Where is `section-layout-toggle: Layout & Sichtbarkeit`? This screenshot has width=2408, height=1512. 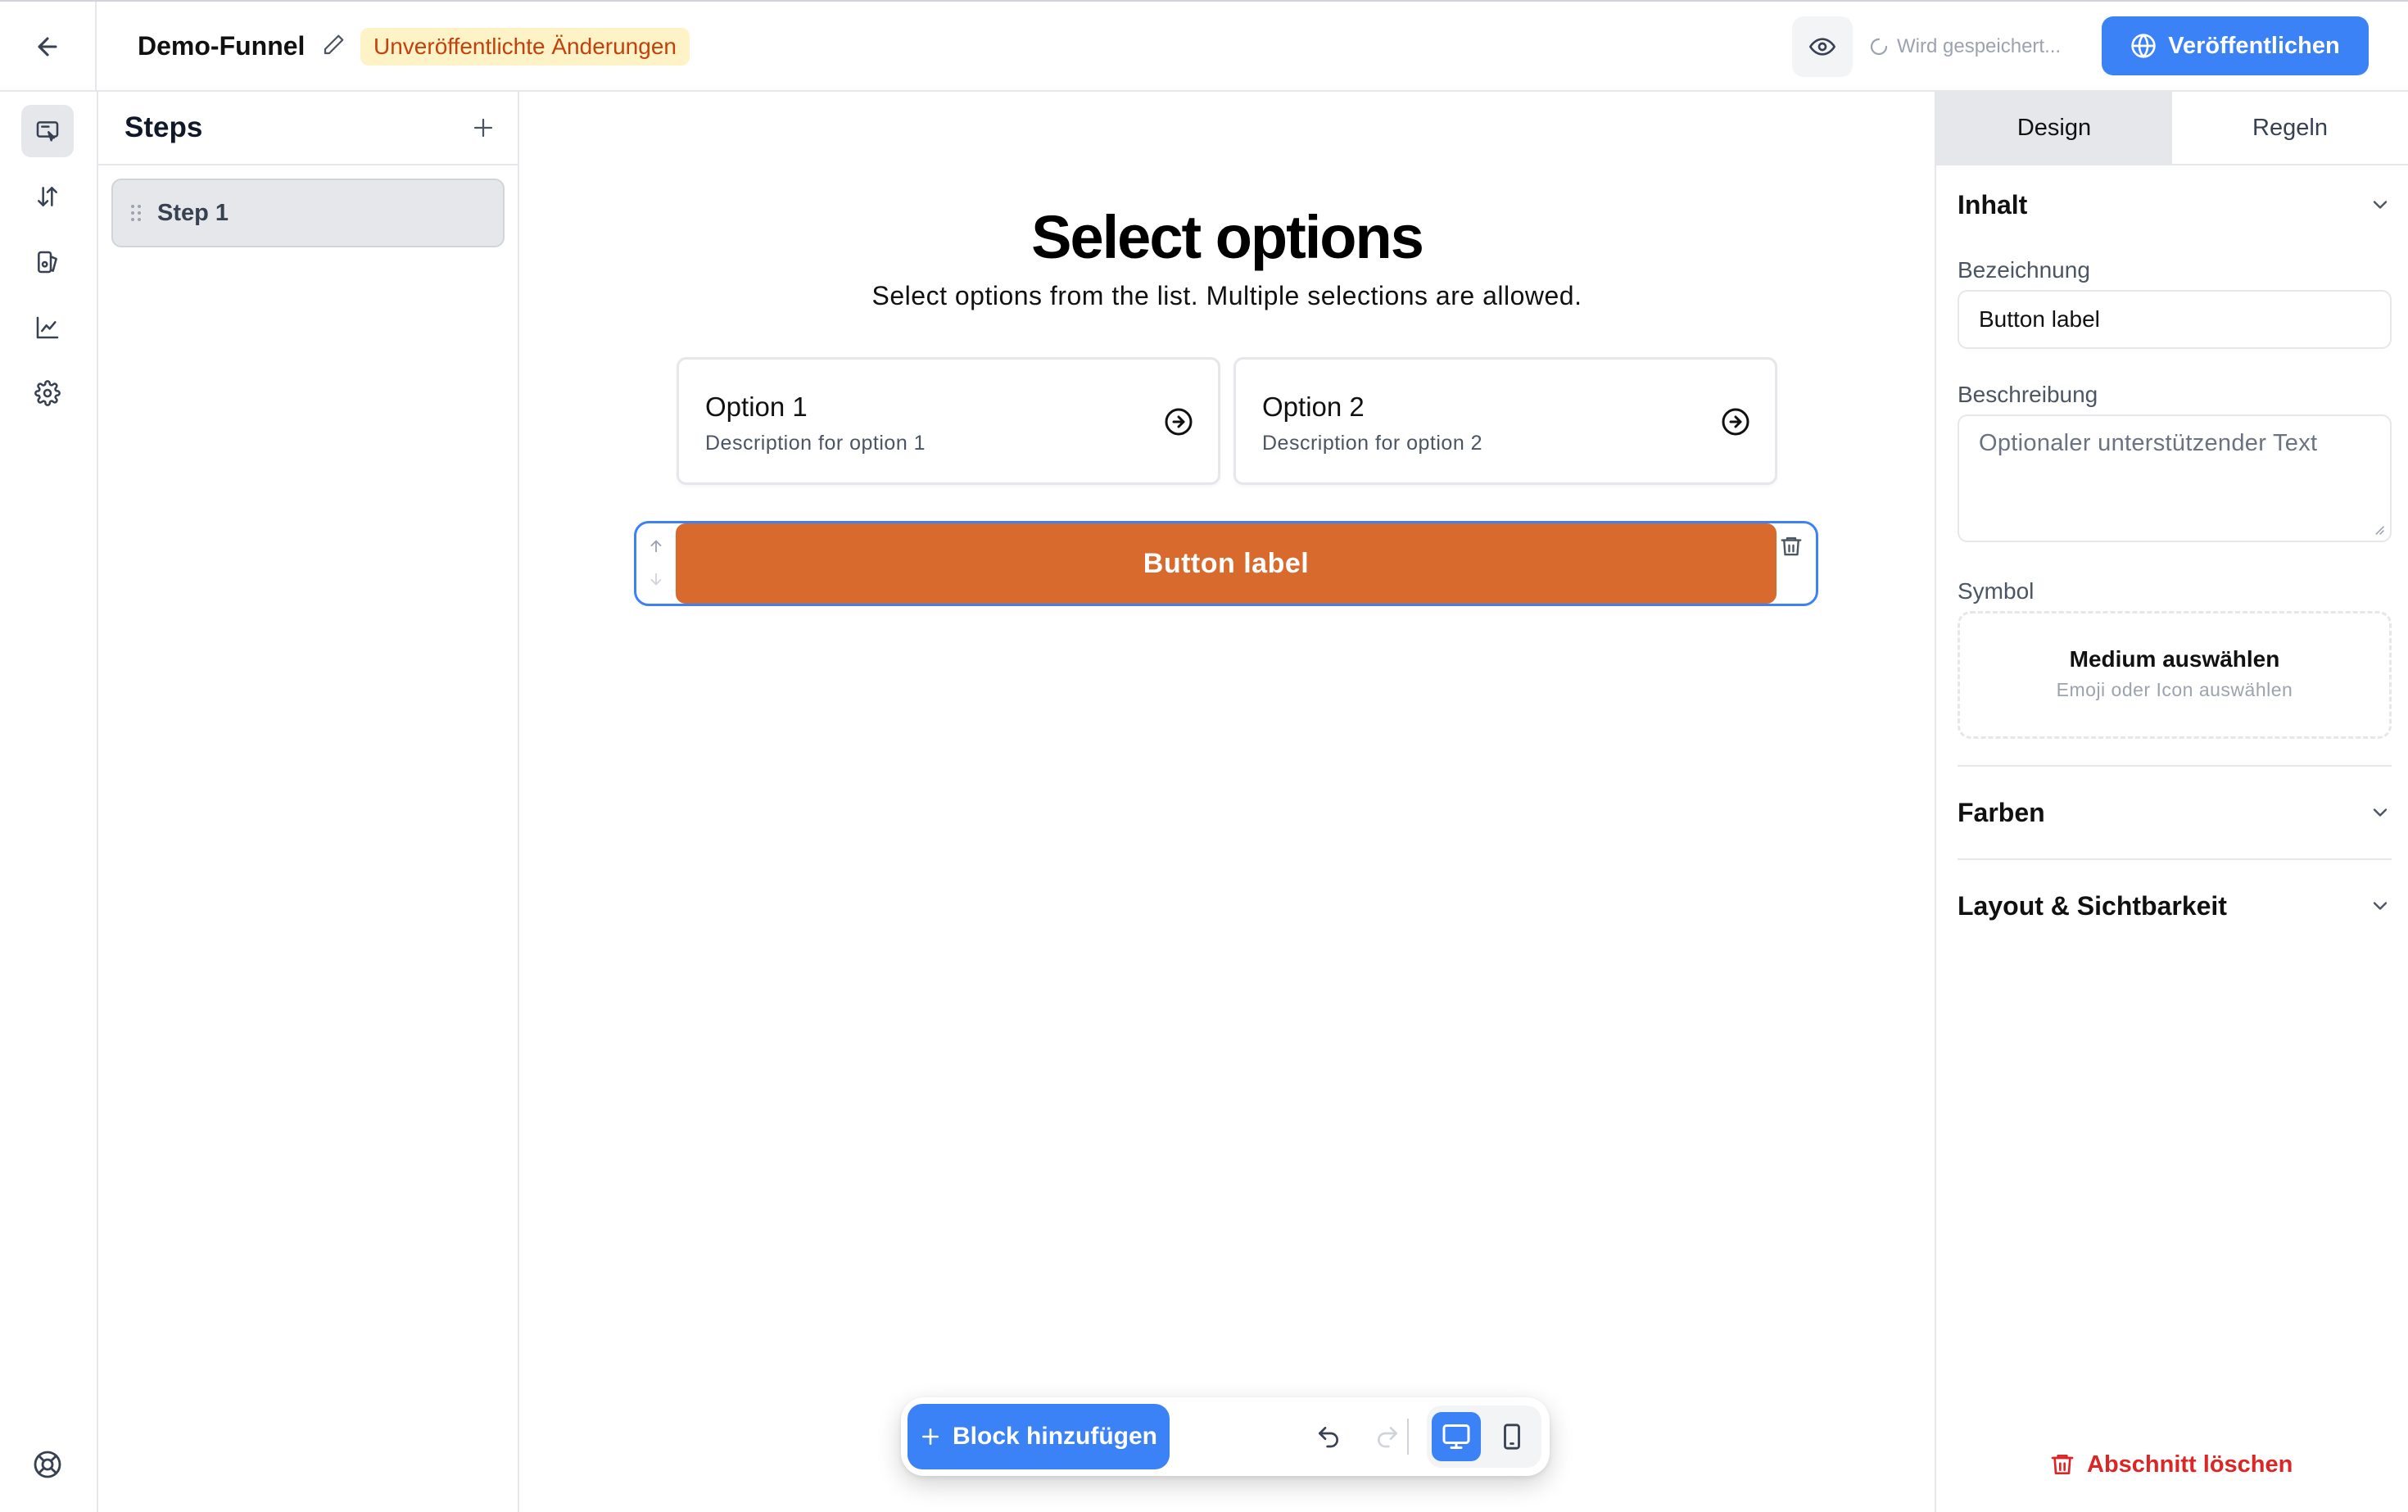
section-layout-toggle: Layout & Sichtbarkeit is located at coordinates (2175, 906).